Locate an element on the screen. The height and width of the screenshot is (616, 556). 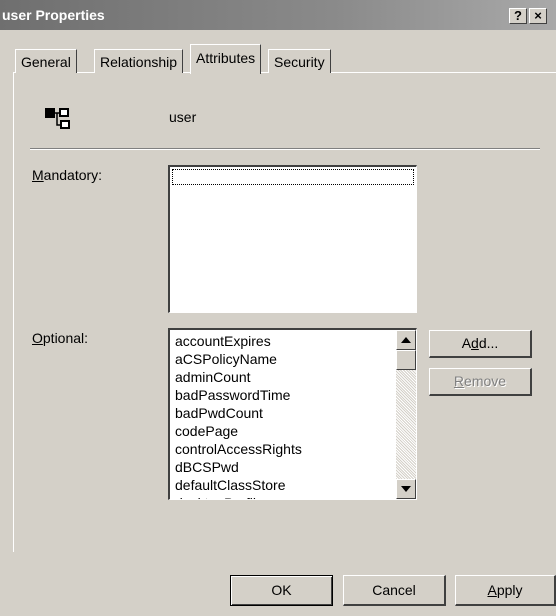
cancel-button: Cancel is located at coordinates (394, 590).